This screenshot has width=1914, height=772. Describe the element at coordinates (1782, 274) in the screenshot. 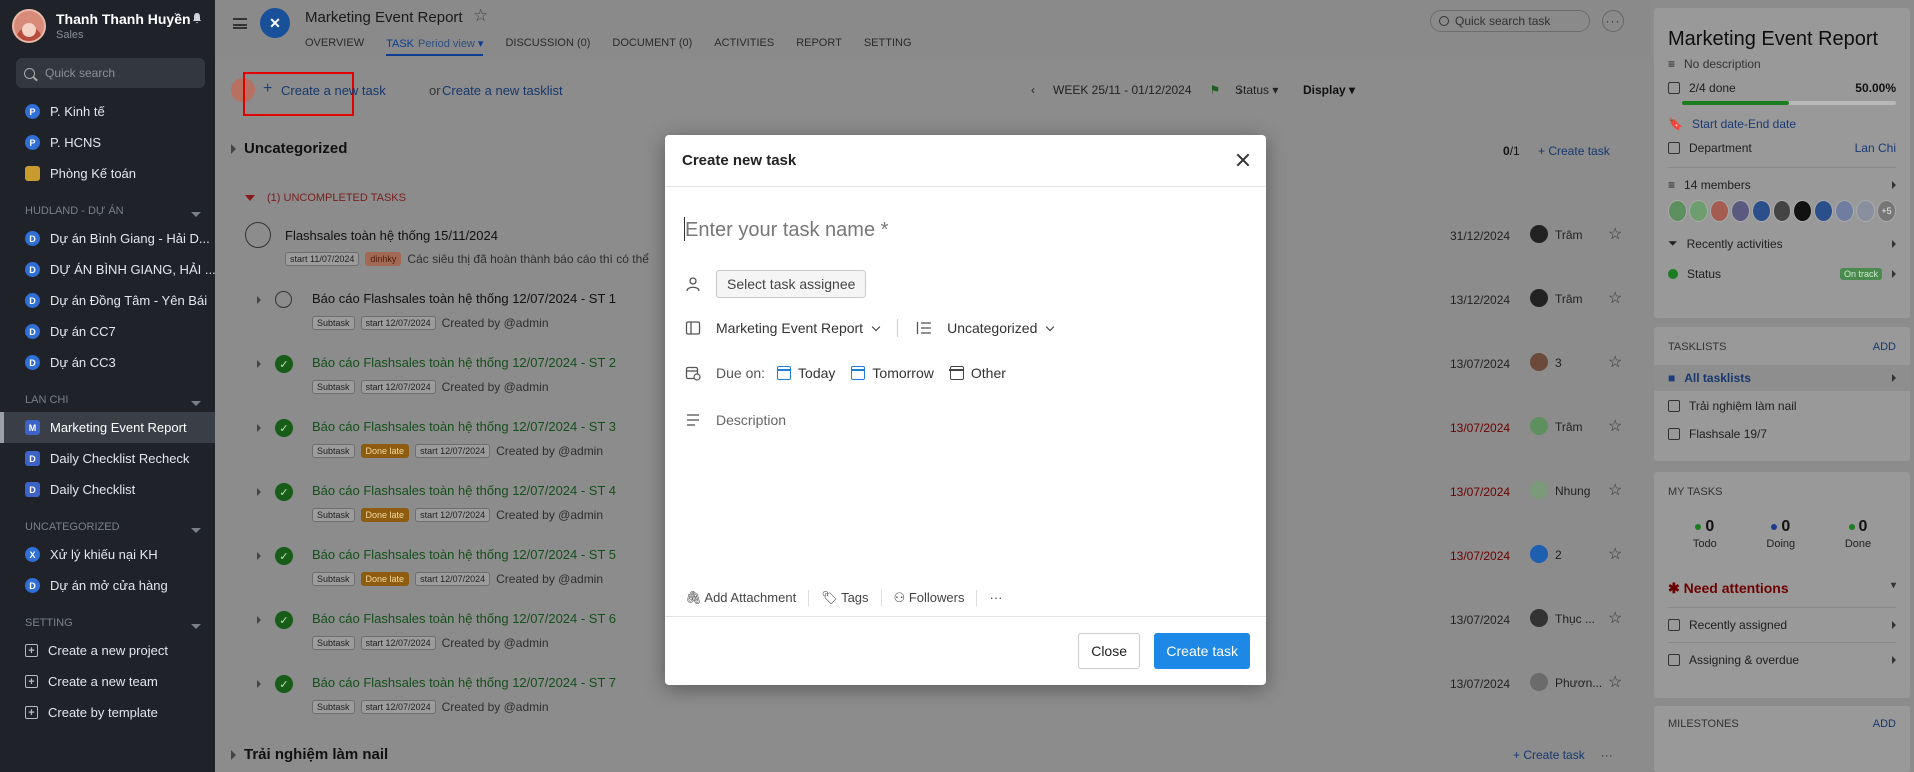

I see `status-row: Status On track` at that location.